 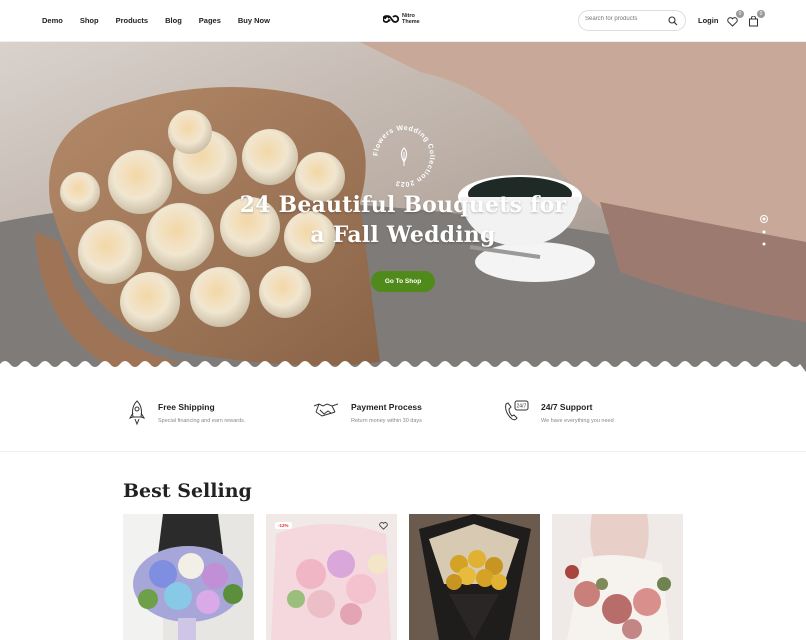 What do you see at coordinates (411, 22) in the screenshot?
I see `logo-line2: Theme` at bounding box center [411, 22].